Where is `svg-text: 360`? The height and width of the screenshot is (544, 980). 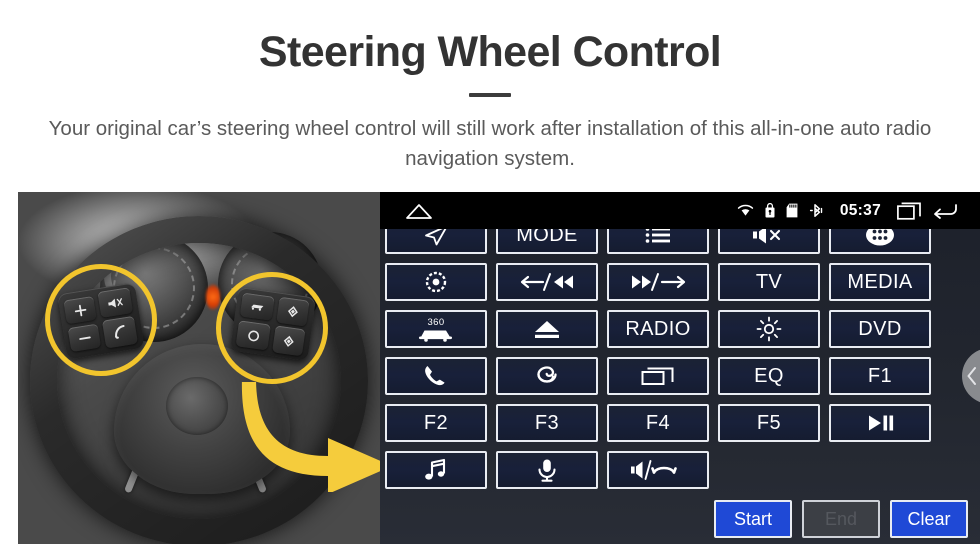
svg-text: 360 is located at coordinates (435, 322).